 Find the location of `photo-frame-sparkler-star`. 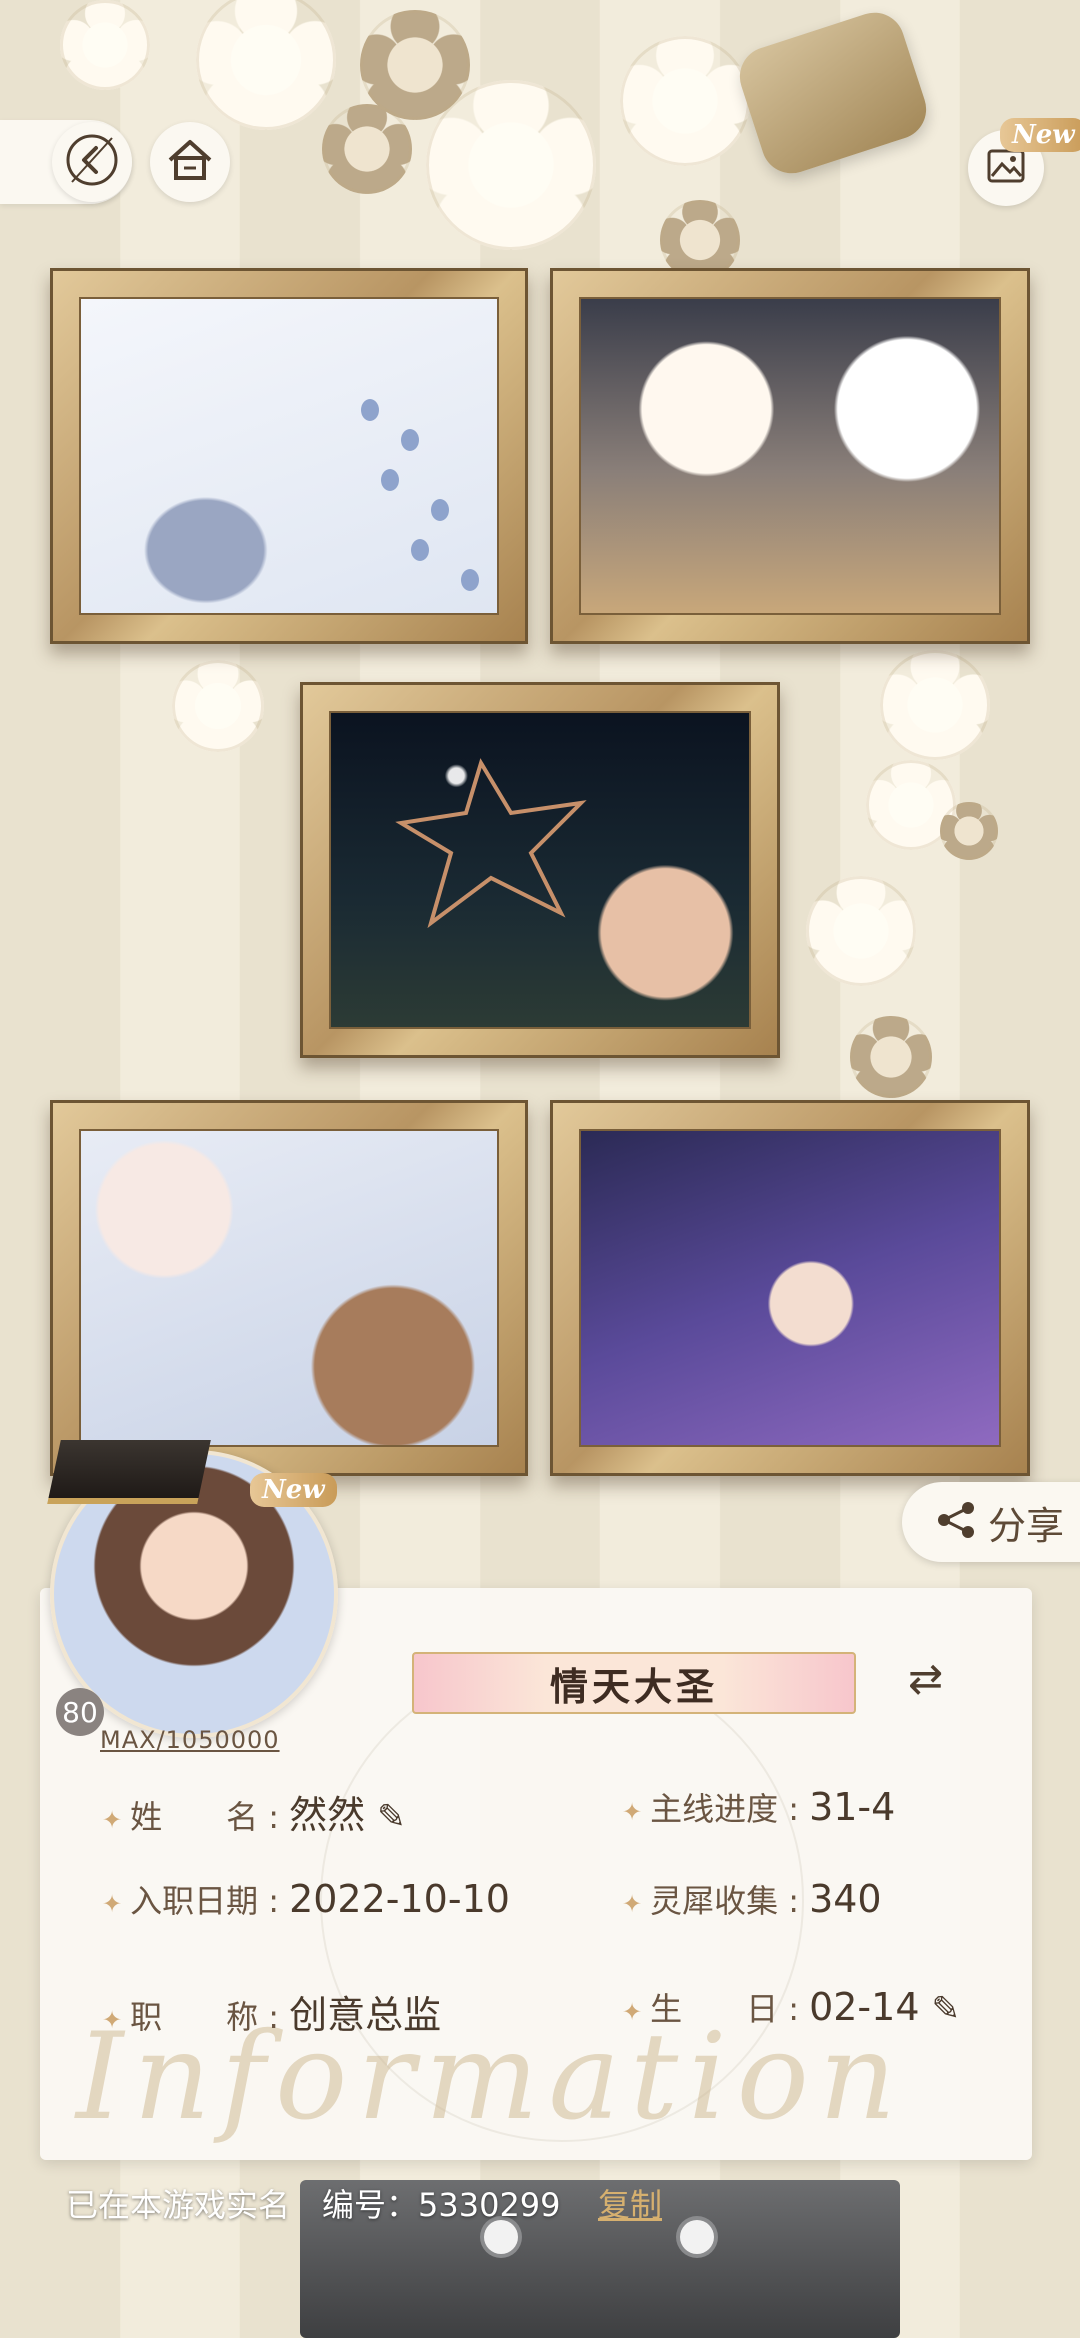

photo-frame-sparkler-star is located at coordinates (540, 870).